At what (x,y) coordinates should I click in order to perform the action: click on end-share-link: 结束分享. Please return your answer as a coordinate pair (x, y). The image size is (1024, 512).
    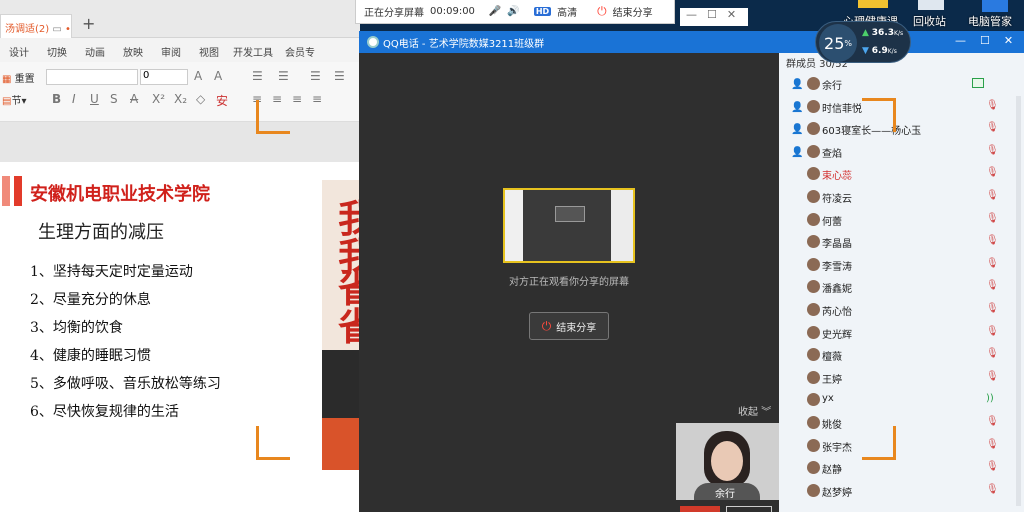
    Looking at the image, I should click on (633, 11).